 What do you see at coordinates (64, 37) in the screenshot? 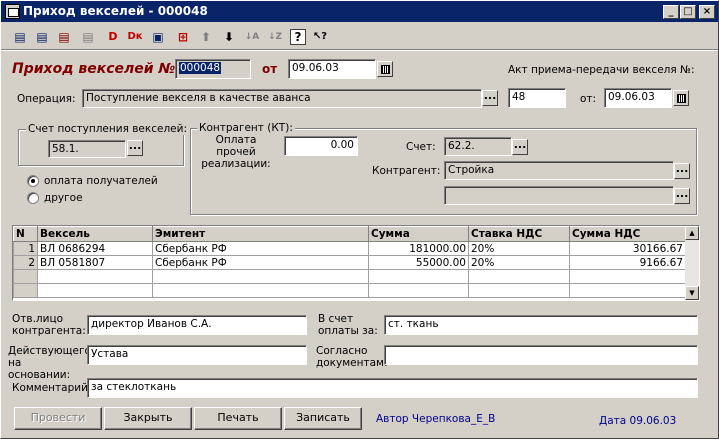
I see `toolbar-delete-row-icon: ▤` at bounding box center [64, 37].